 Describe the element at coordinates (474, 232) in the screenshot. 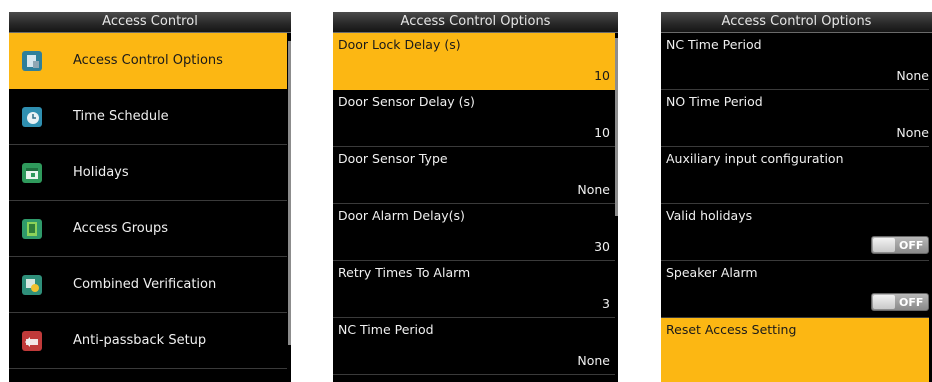

I see `option-door-alarm-delay: Door Alarm Delay(s) 30` at that location.